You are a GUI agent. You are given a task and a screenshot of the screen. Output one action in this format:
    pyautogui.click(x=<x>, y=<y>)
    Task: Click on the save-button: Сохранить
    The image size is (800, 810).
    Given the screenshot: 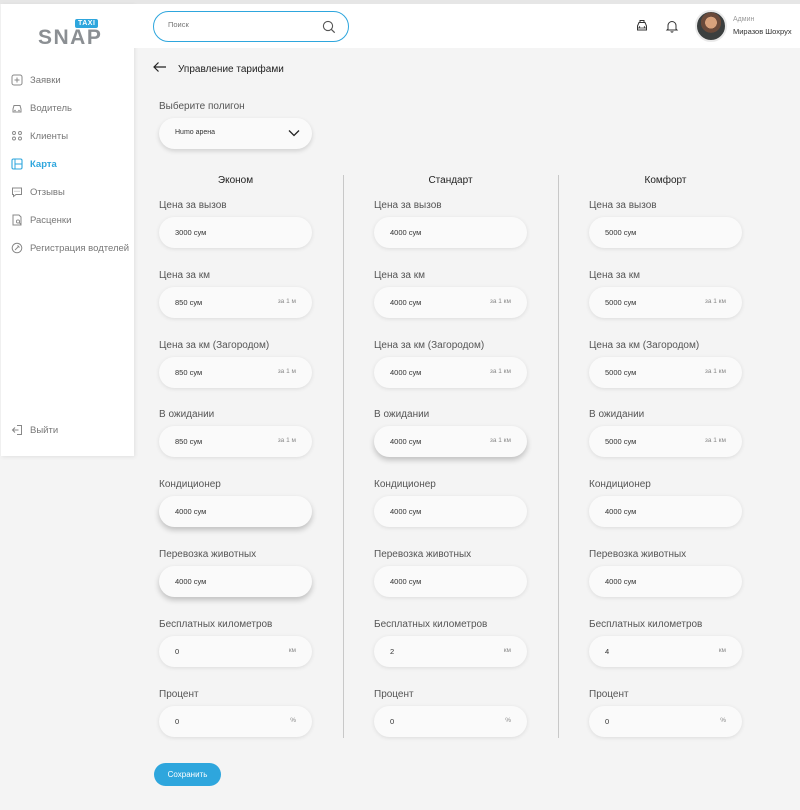 What is the action you would take?
    pyautogui.click(x=187, y=774)
    